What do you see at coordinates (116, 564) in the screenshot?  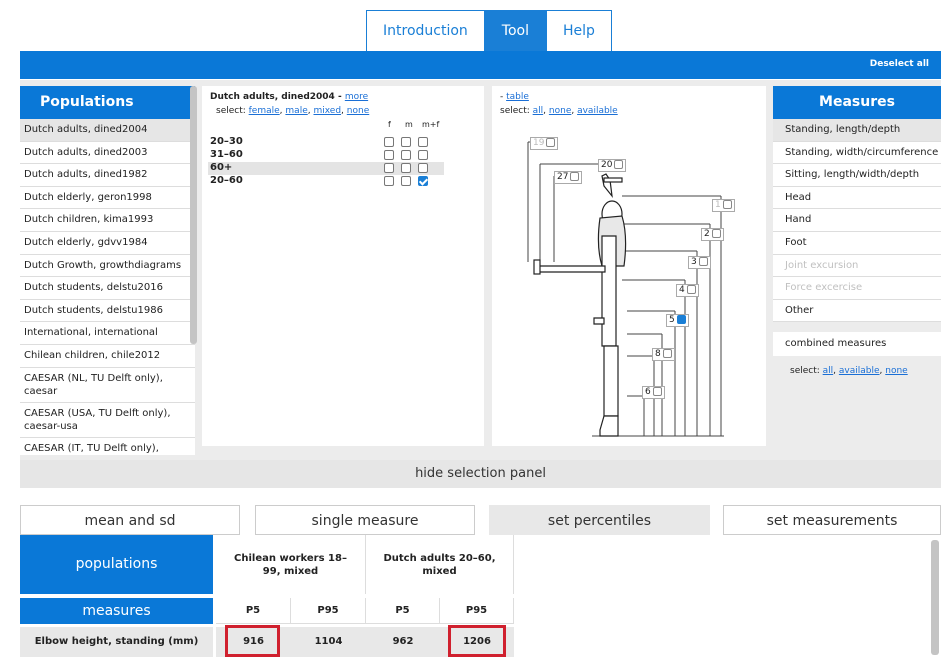 I see `populations-row-header: populations` at bounding box center [116, 564].